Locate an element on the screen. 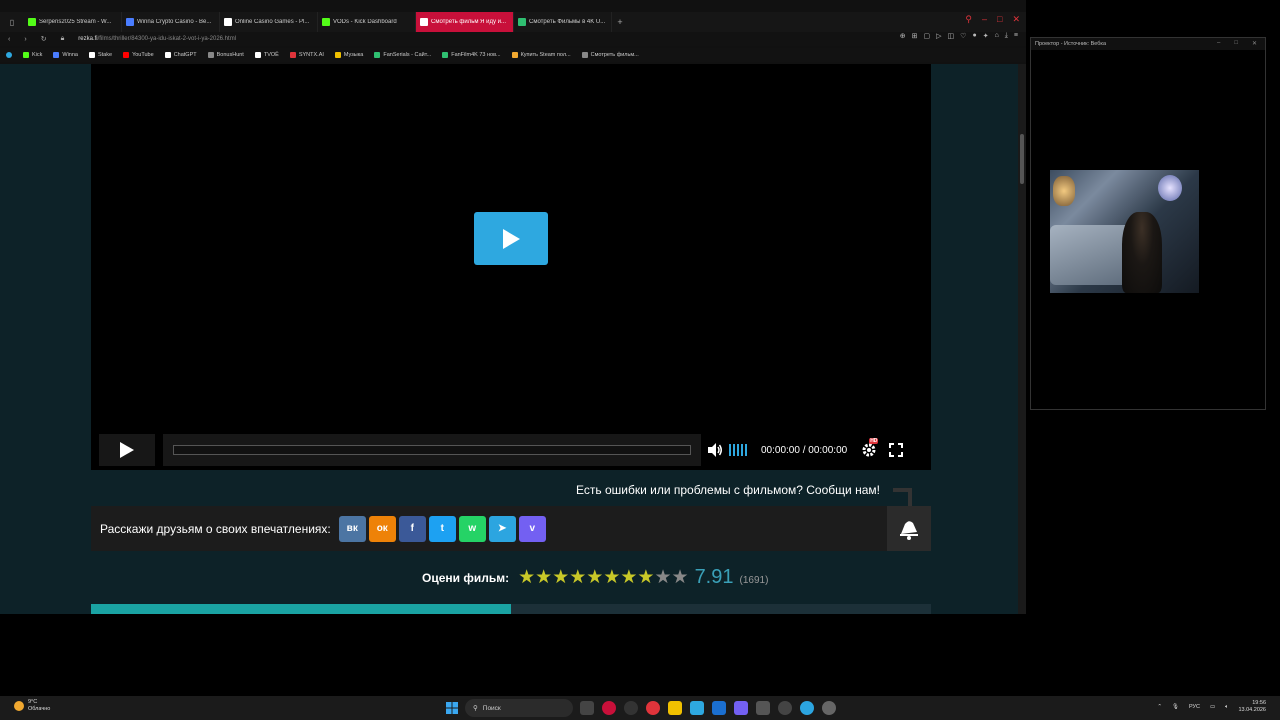 The image size is (1280, 720). progress-track is located at coordinates (432, 450).